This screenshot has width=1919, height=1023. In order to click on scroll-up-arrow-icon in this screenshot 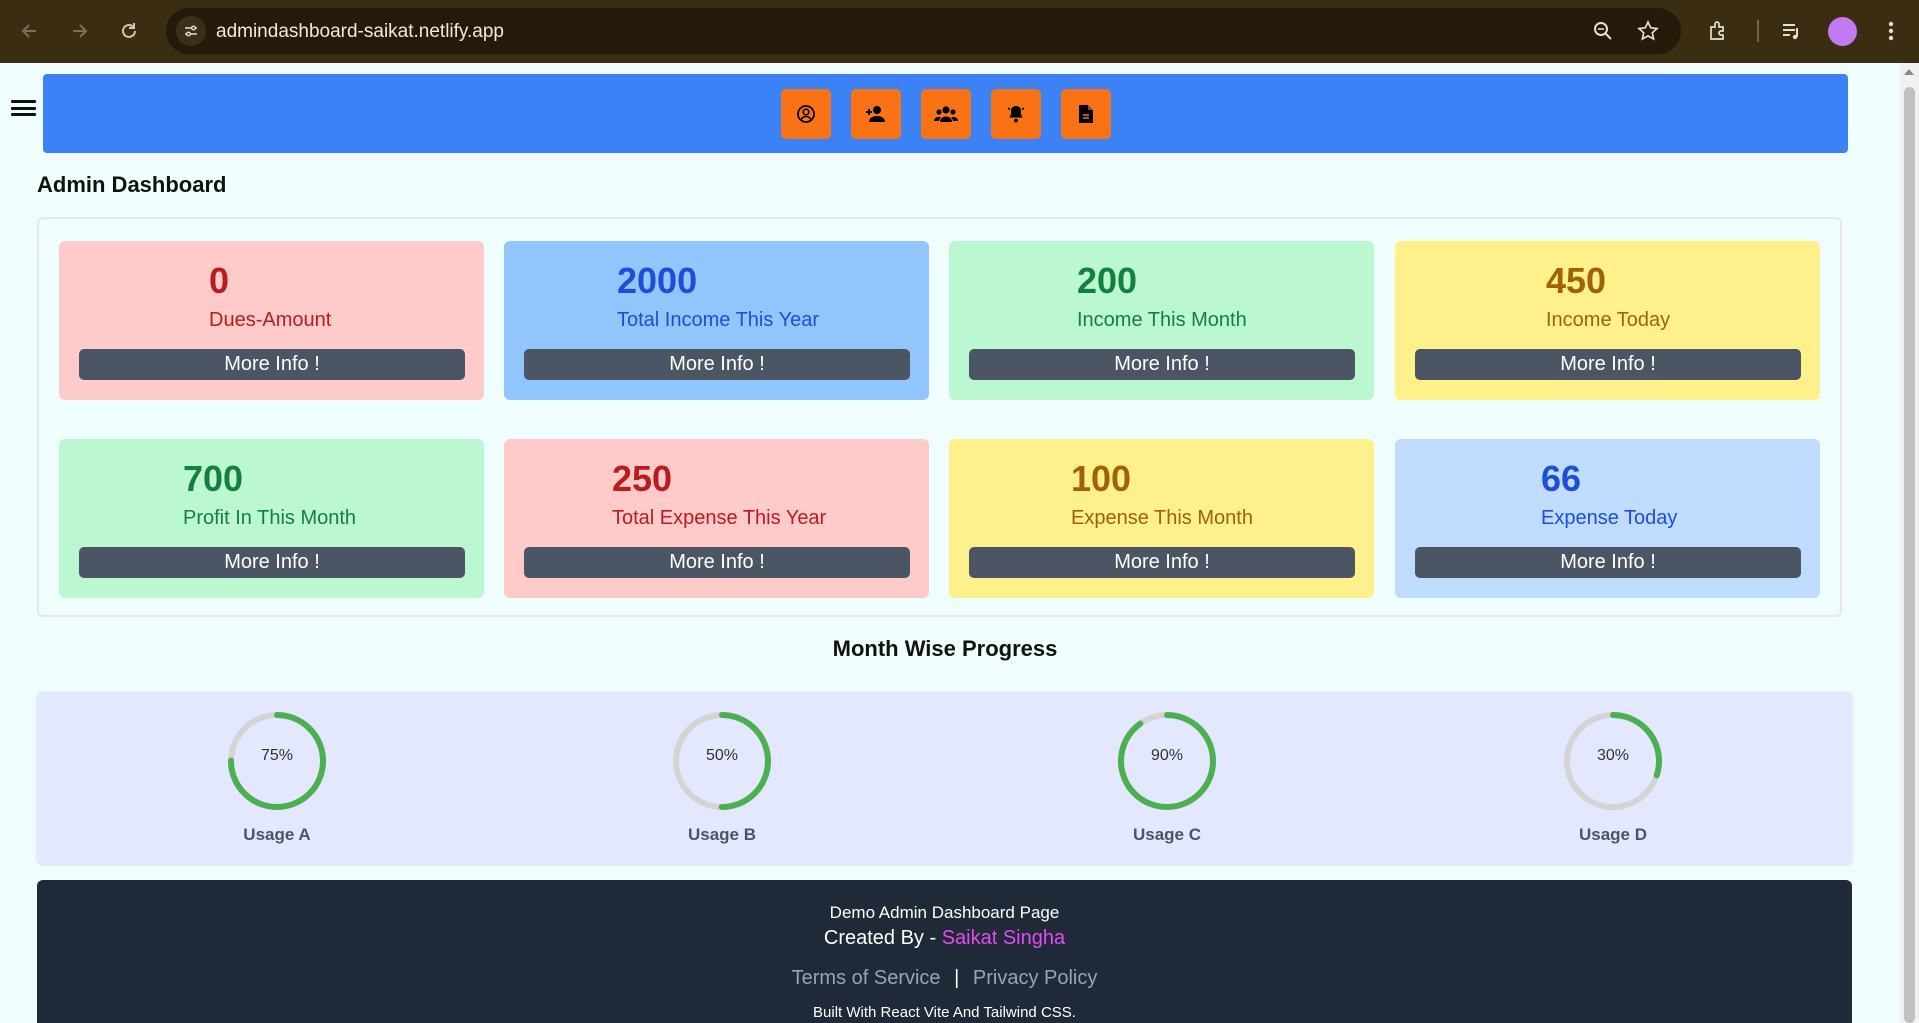, I will do `click(1909, 72)`.